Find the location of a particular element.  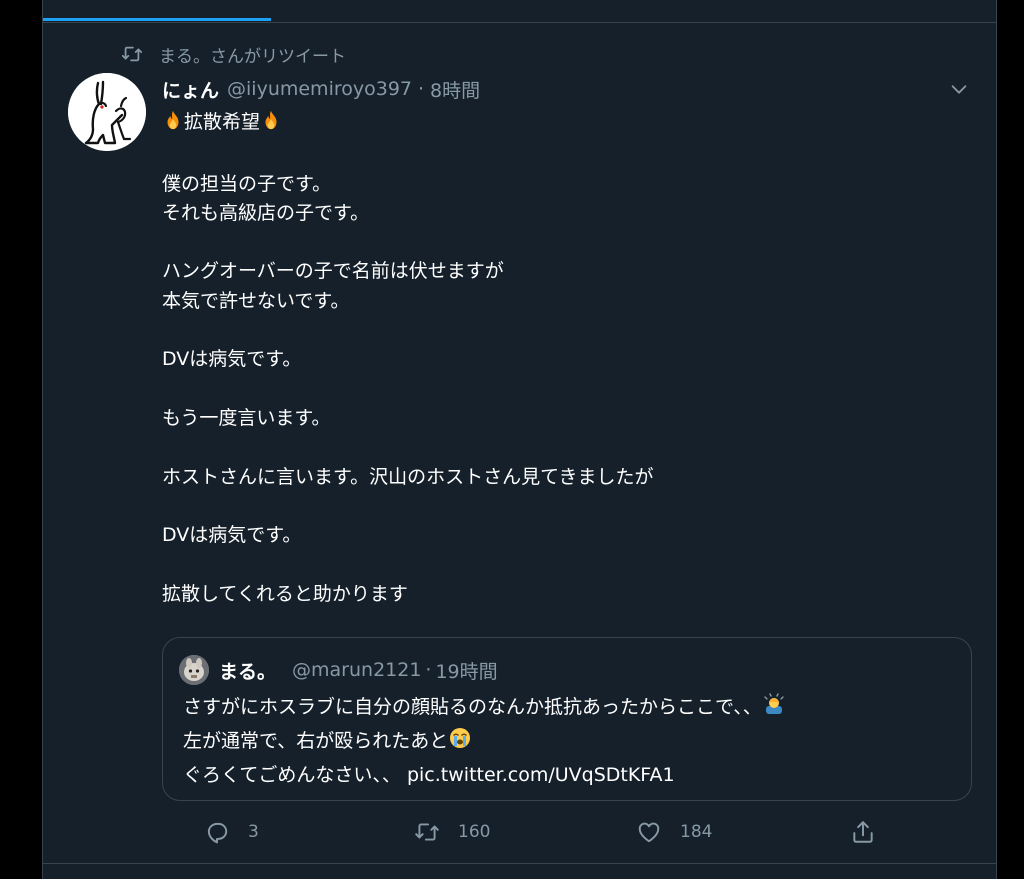

quoted-line-text: 左が通常で、右が殴られたあと is located at coordinates (316, 741).